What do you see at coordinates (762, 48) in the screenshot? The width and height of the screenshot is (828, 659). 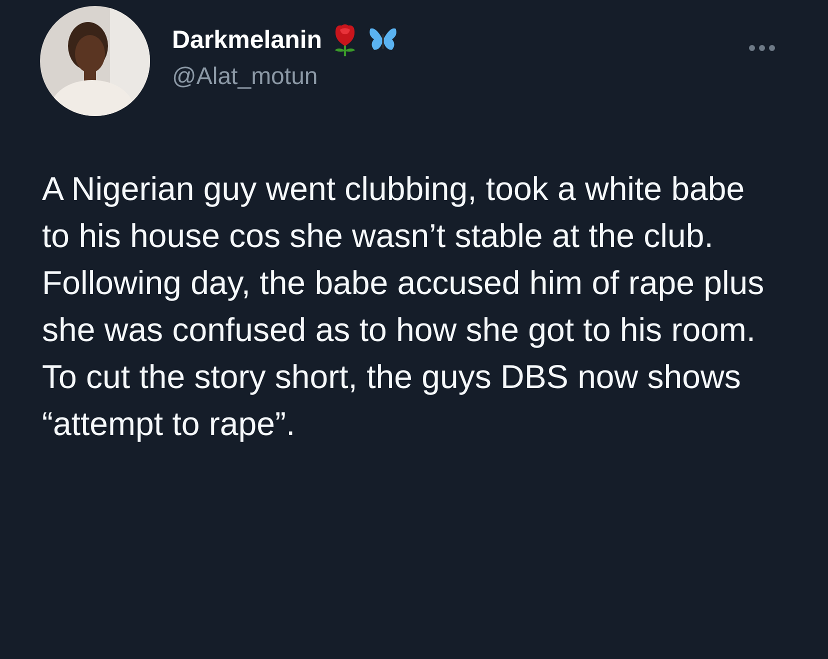 I see `more-options-icon` at bounding box center [762, 48].